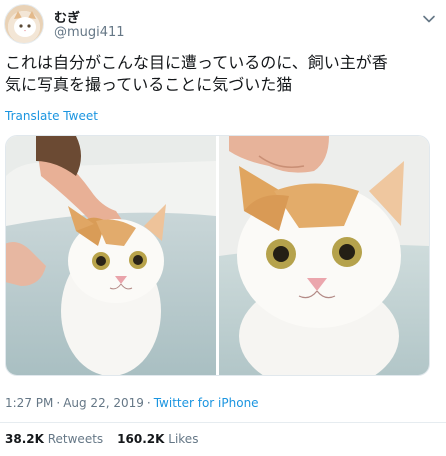 Image resolution: width=446 pixels, height=456 pixels. I want to click on display-name: むぎ, so click(67, 16).